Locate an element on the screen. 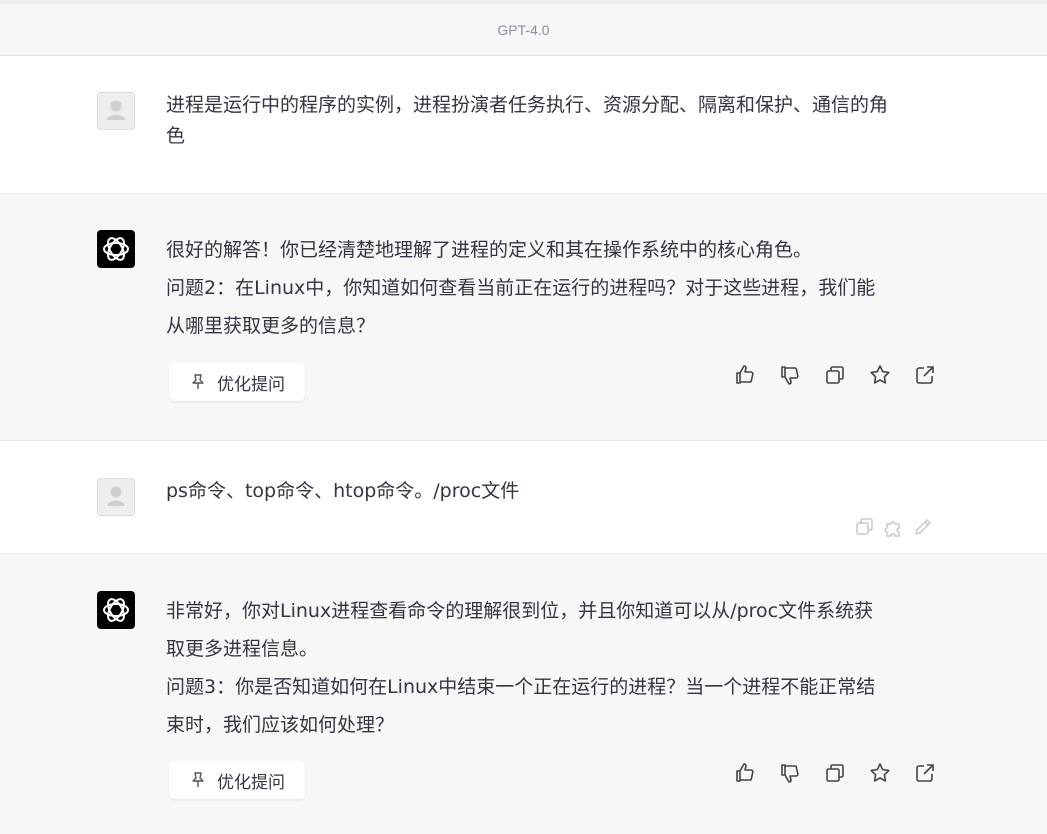  message-line: 束时，我们应该如何处理？ is located at coordinates (280, 725).